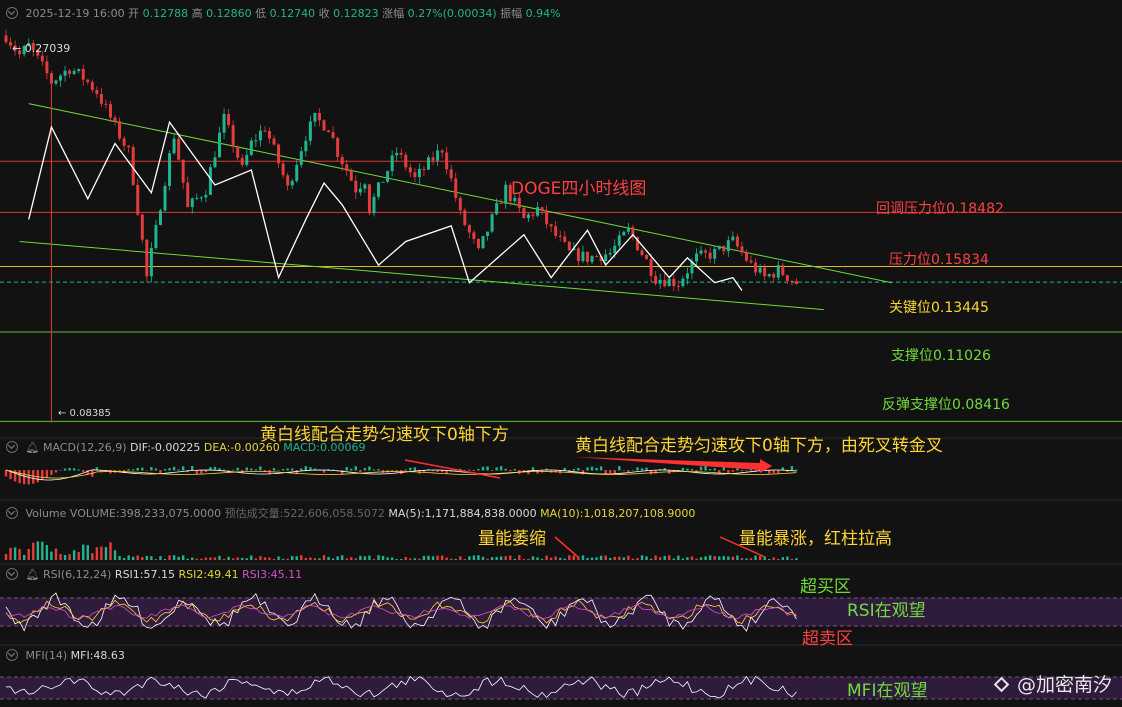 Image resolution: width=1122 pixels, height=707 pixels. Describe the element at coordinates (825, 587) in the screenshot. I see `rsi-overbought-note: 超买区` at that location.